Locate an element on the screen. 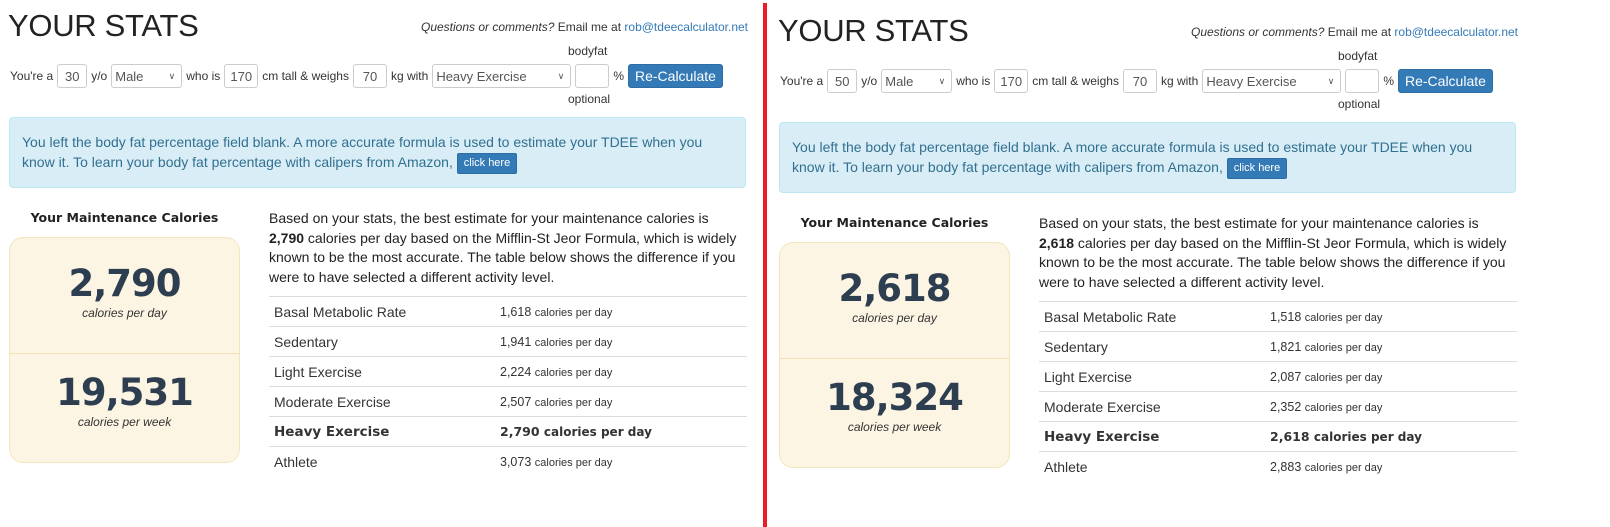 This screenshot has height=527, width=1610. calories-value: 1,618 calories per day is located at coordinates (556, 312).